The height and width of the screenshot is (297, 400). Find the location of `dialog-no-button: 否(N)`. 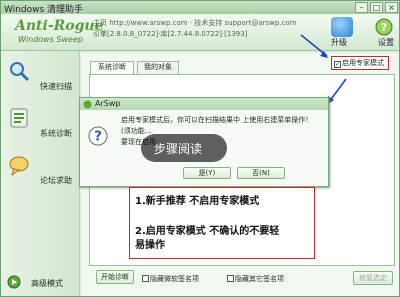

dialog-no-button: 否(N) is located at coordinates (261, 173).